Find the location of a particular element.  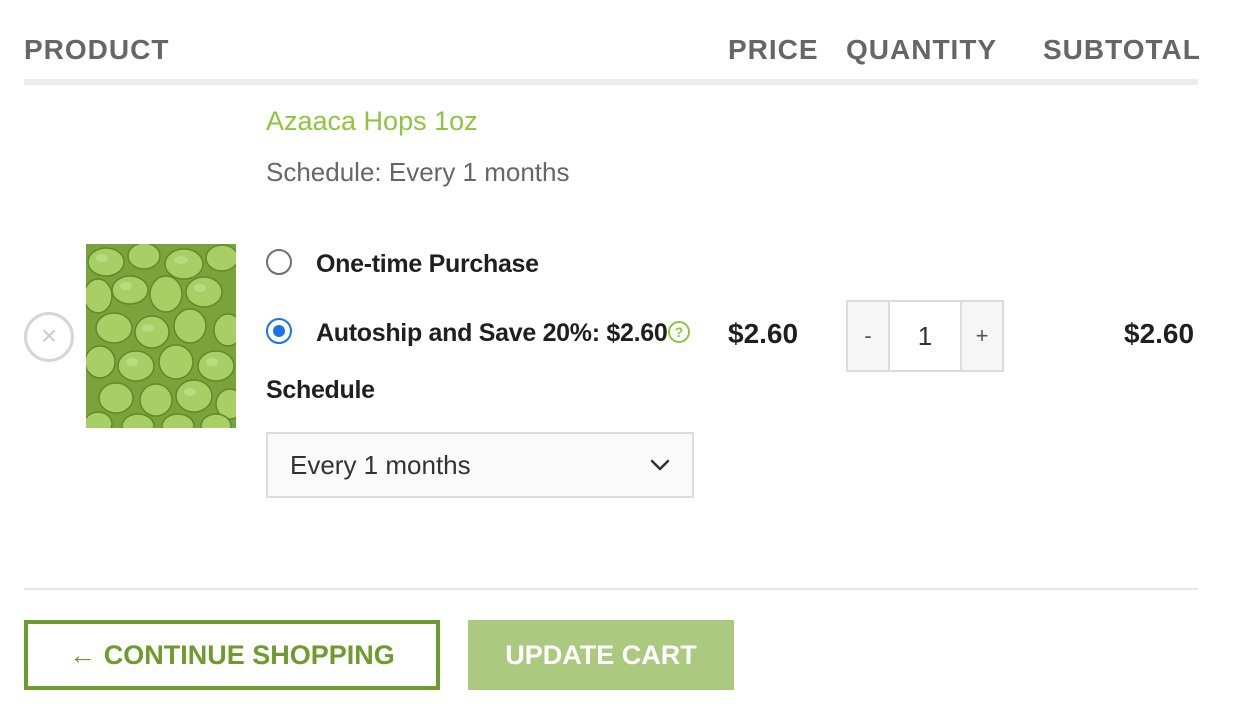

one-time-purchase-radio is located at coordinates (279, 262).